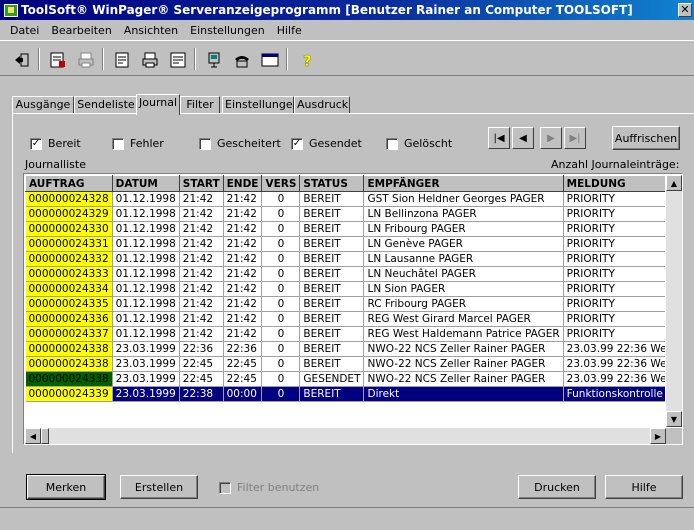  What do you see at coordinates (674, 301) in the screenshot?
I see `vertical-scrollbar: ▲ ▼` at bounding box center [674, 301].